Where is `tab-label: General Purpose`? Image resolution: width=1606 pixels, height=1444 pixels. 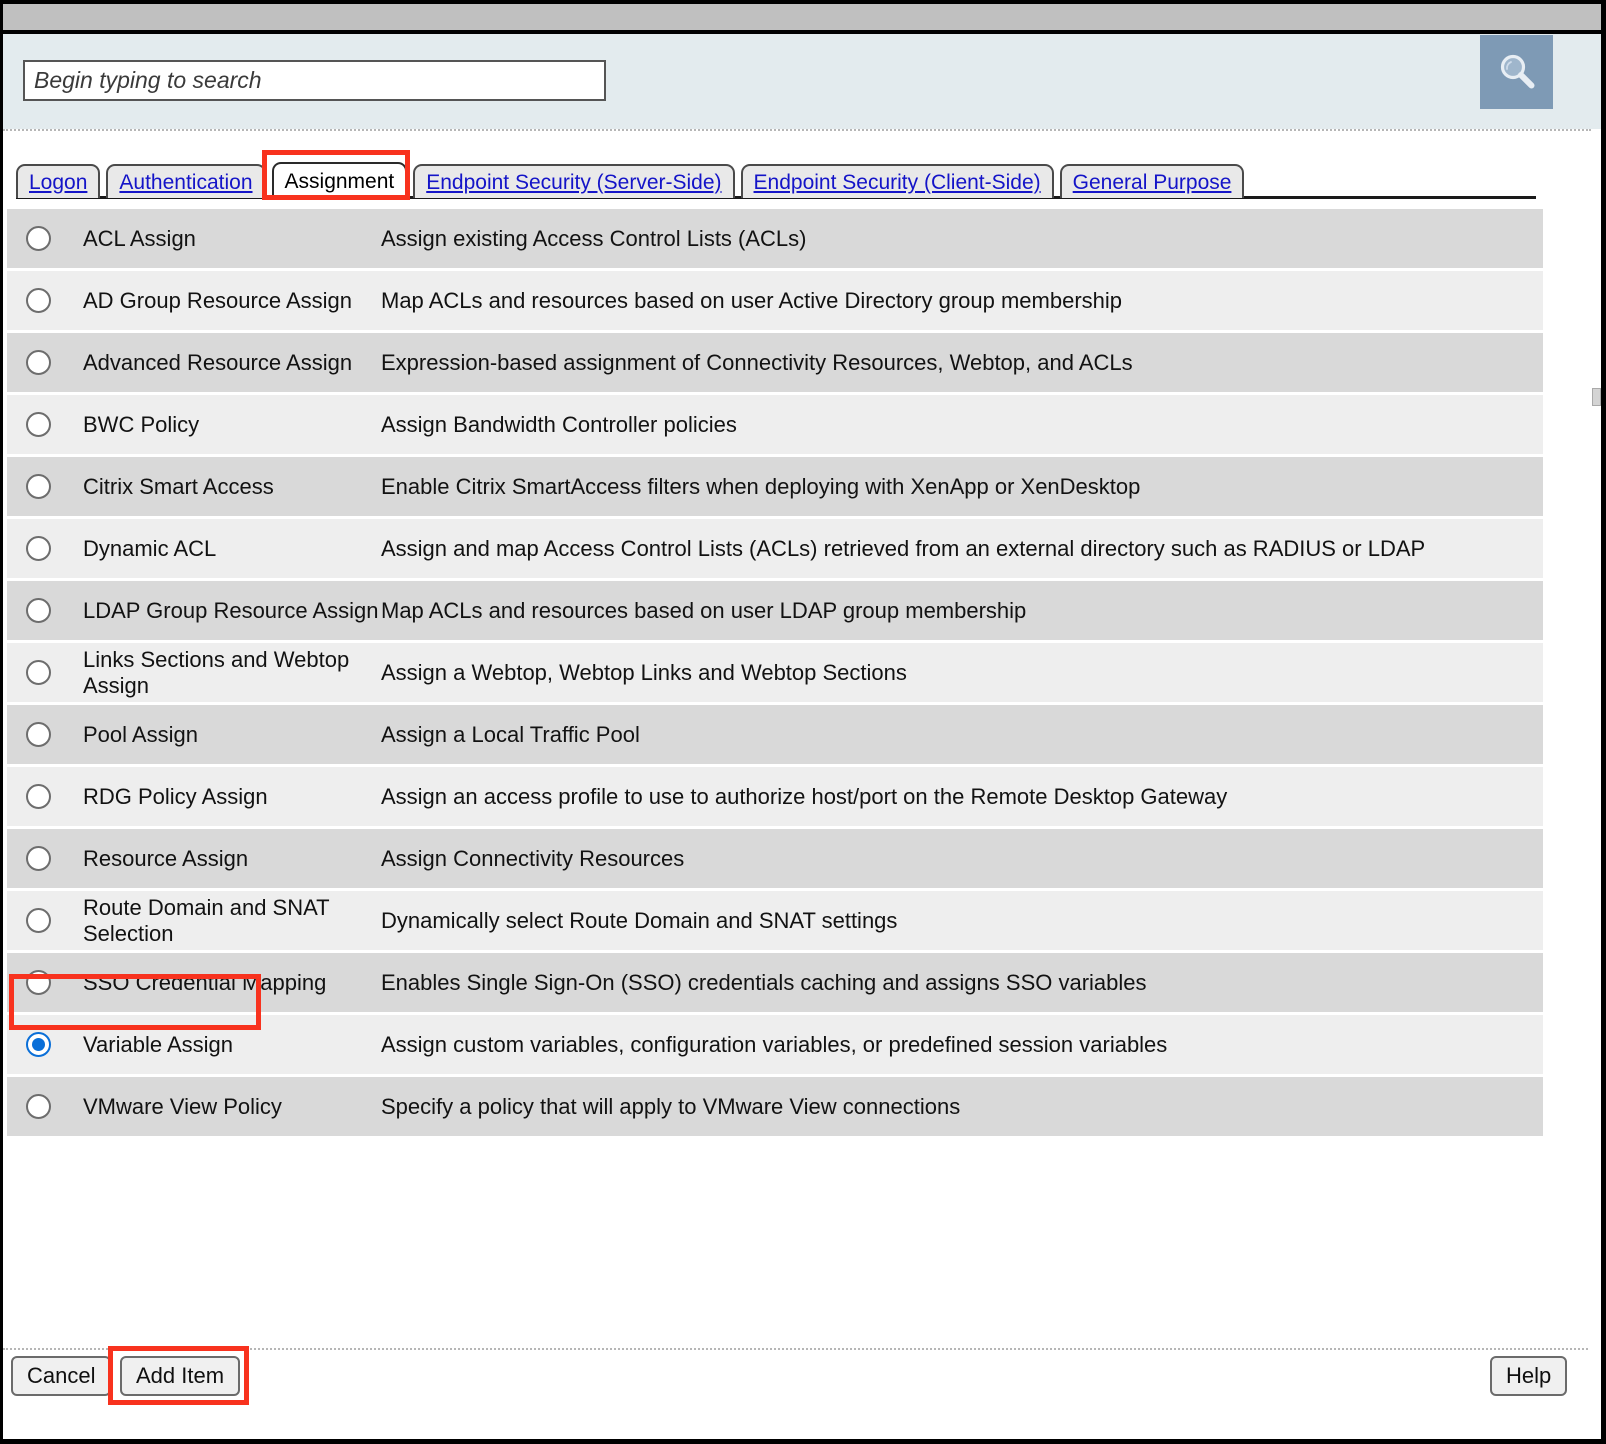 tab-label: General Purpose is located at coordinates (1152, 182).